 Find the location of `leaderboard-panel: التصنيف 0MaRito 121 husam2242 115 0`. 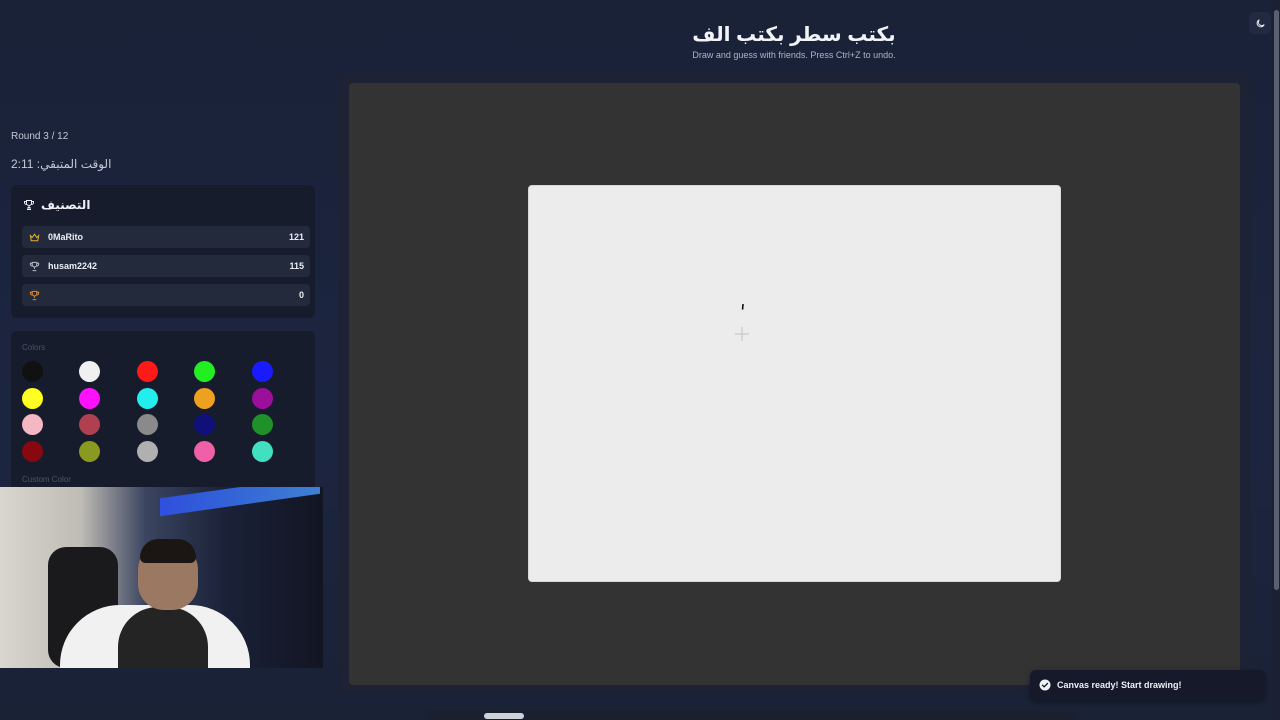

leaderboard-panel: التصنيف 0MaRito 121 husam2242 115 0 is located at coordinates (163, 251).